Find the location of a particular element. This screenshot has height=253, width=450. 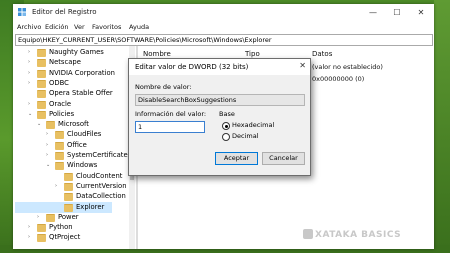

menu-bar: Archivo Edición Ver Favoritos Ayuda is located at coordinates (223, 26).